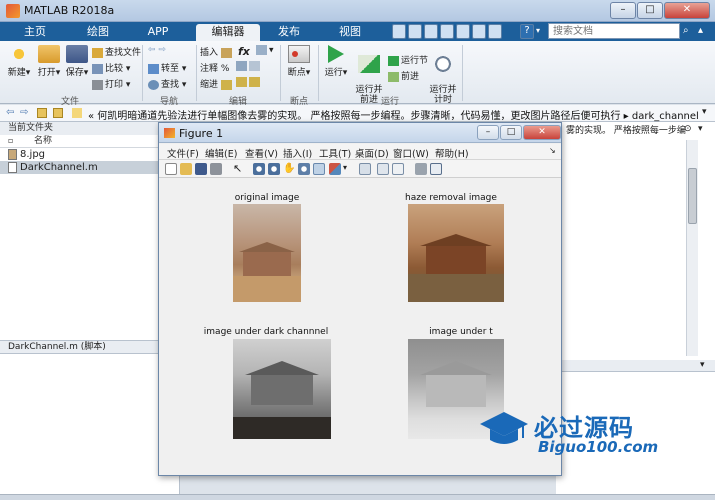  Describe the element at coordinates (415, 31) in the screenshot. I see `cut-icon` at that location.